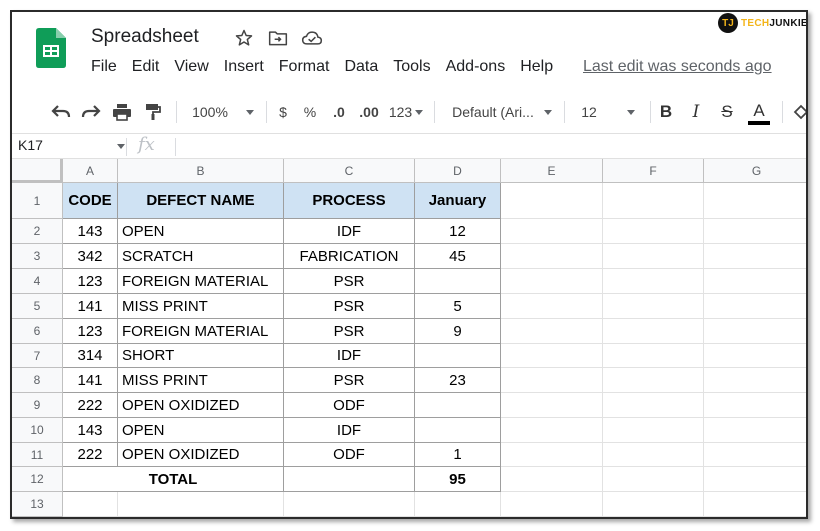 This screenshot has height=531, width=820. I want to click on table-cell: FOREIGN MATERIAL, so click(201, 281).